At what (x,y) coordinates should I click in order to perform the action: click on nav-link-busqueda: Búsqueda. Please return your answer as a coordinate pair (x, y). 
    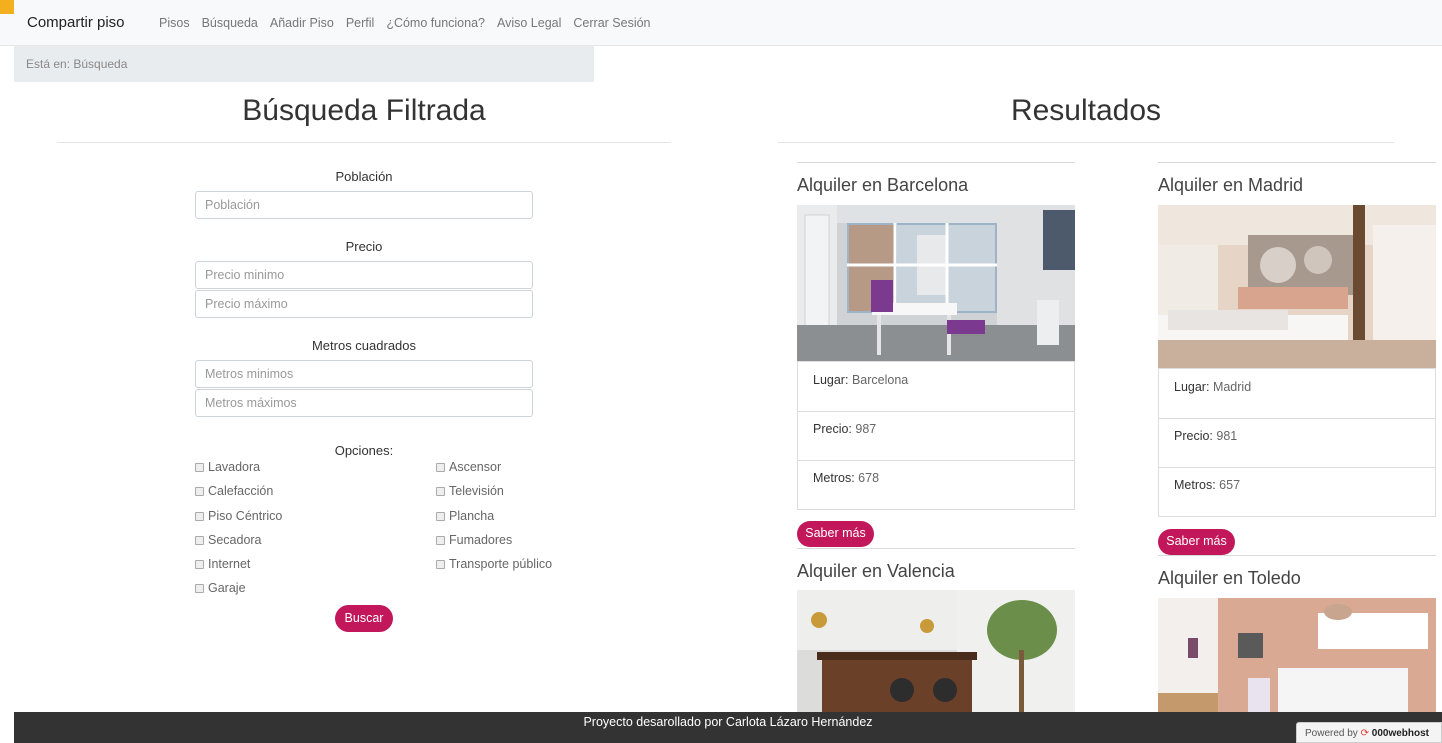
    Looking at the image, I should click on (230, 23).